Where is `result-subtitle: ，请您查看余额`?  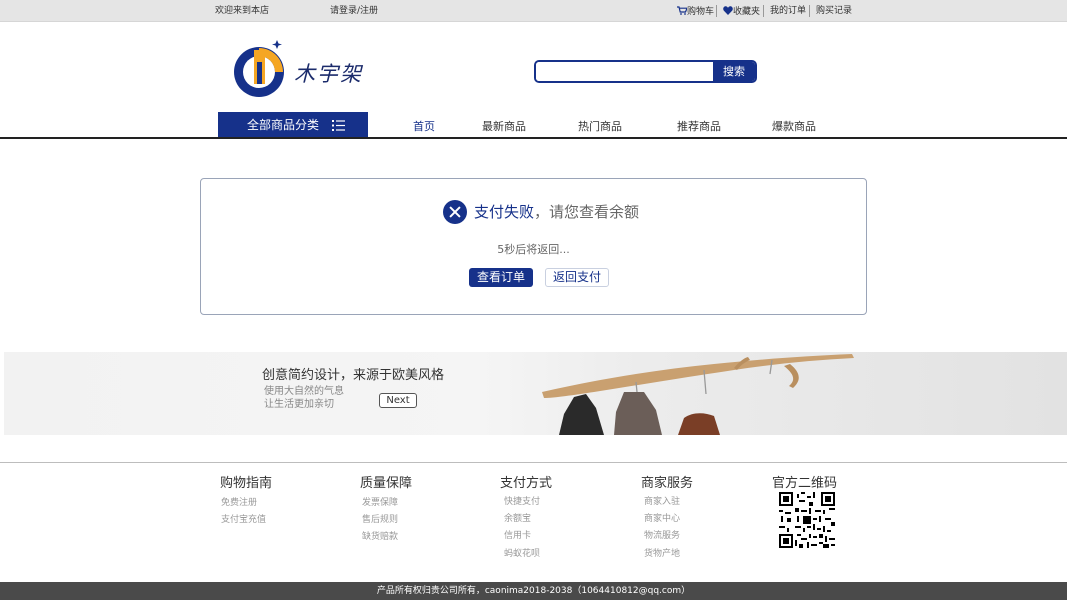 result-subtitle: ，请您查看余额 is located at coordinates (587, 212).